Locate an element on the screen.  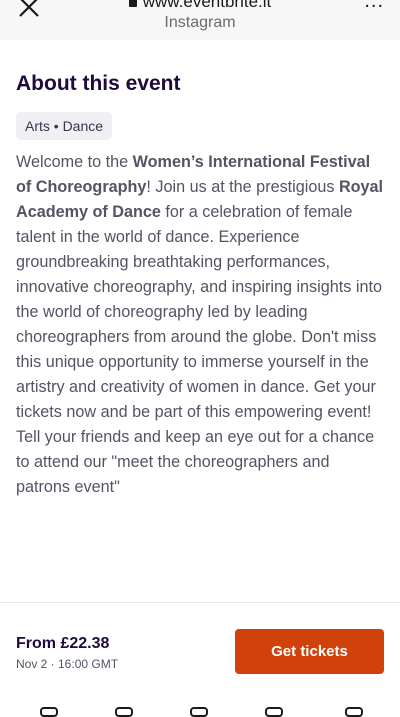
get-tickets-button: Get tickets is located at coordinates (309, 651).